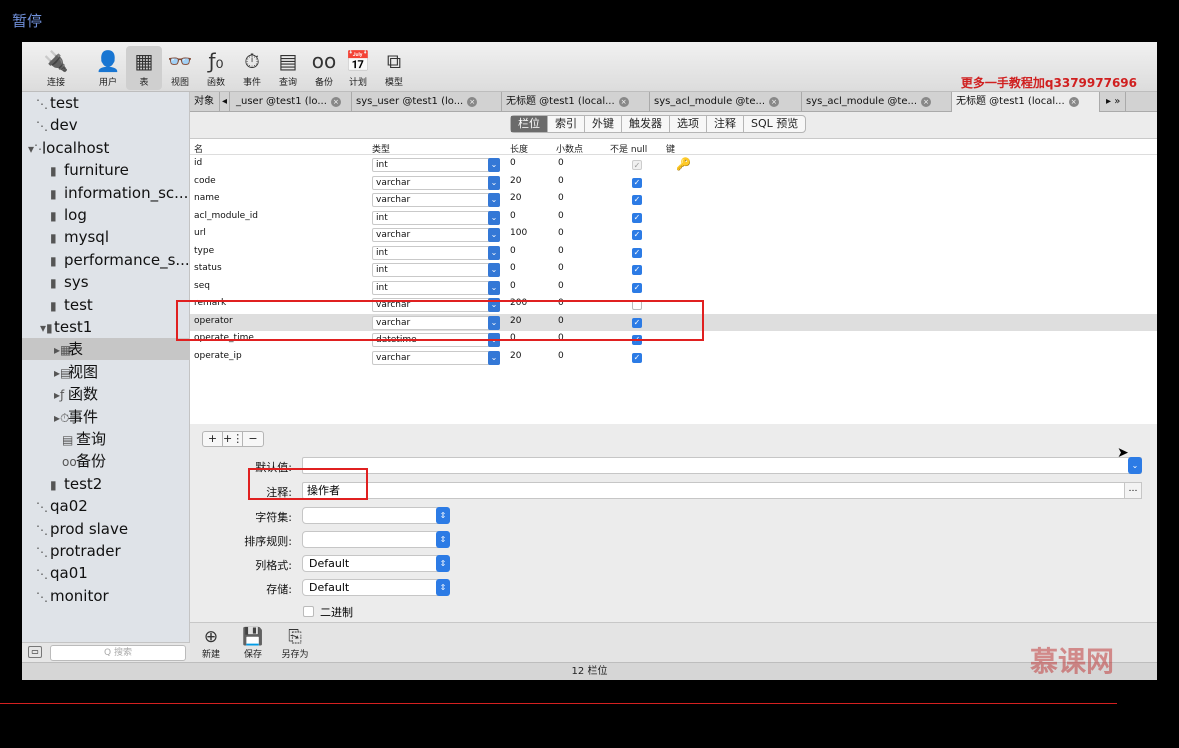 The height and width of the screenshot is (748, 1179). I want to click on sidebar-item: ⋱ qa02, so click(106, 506).